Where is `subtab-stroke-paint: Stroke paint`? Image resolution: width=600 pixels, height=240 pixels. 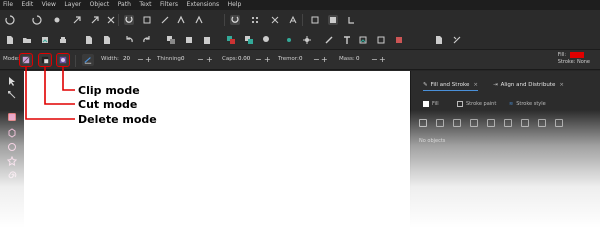
subtab-stroke-paint: Stroke paint is located at coordinates (476, 104).